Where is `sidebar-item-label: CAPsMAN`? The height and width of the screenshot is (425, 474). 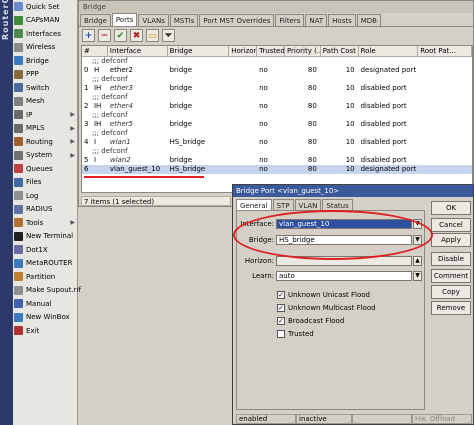
sidebar-item-label: CAPsMAN is located at coordinates (43, 20).